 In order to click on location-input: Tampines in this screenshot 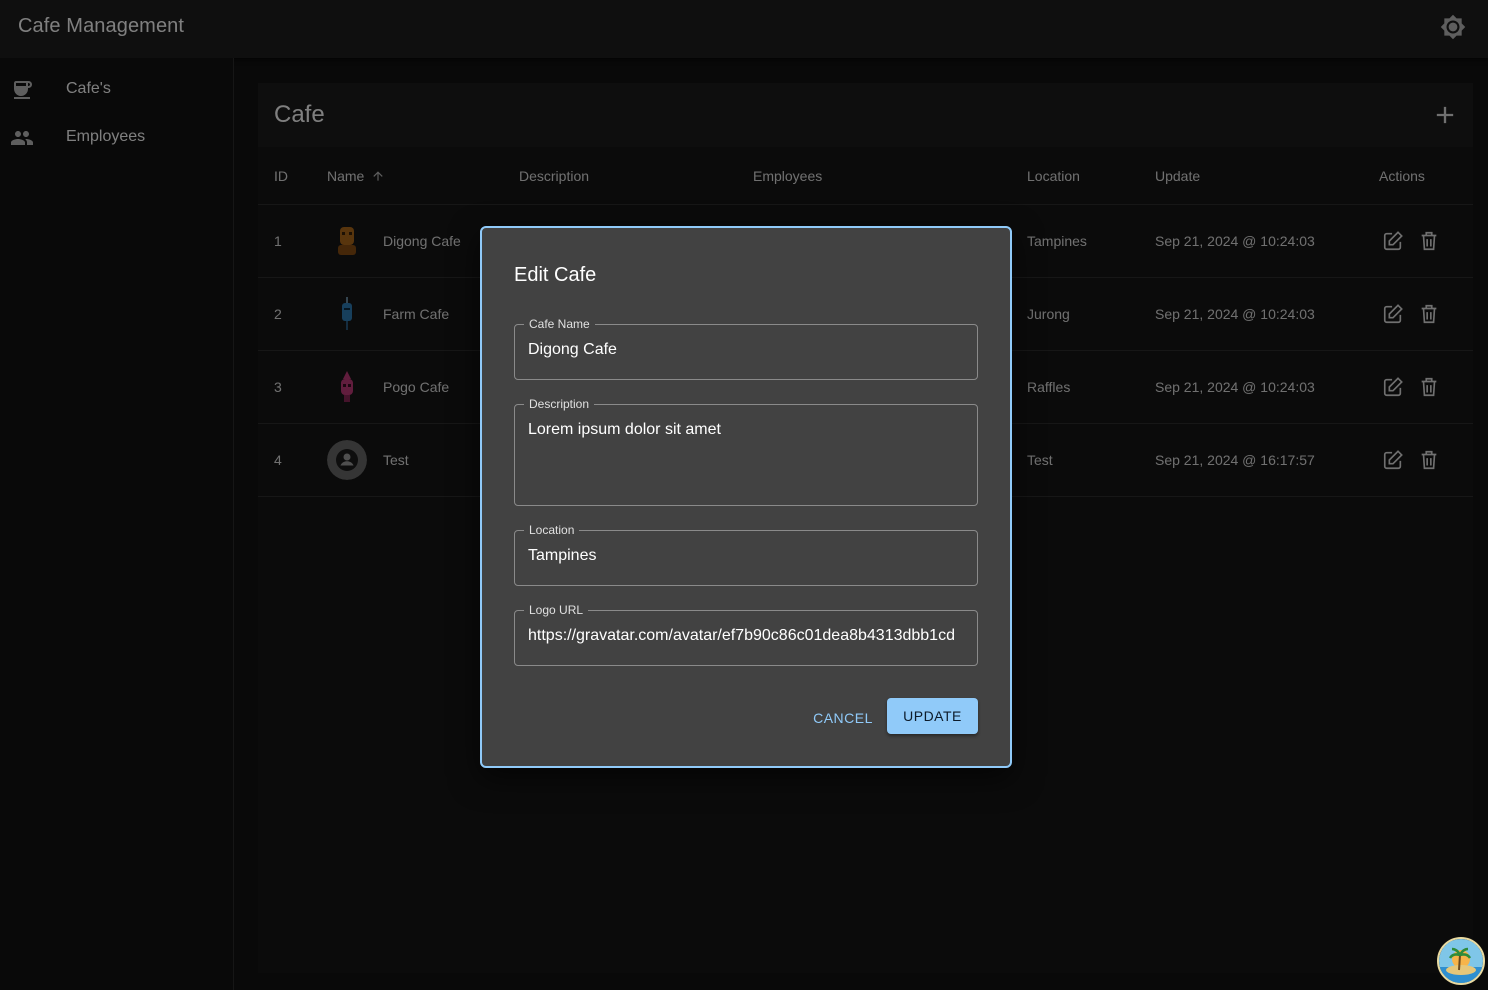, I will do `click(746, 556)`.